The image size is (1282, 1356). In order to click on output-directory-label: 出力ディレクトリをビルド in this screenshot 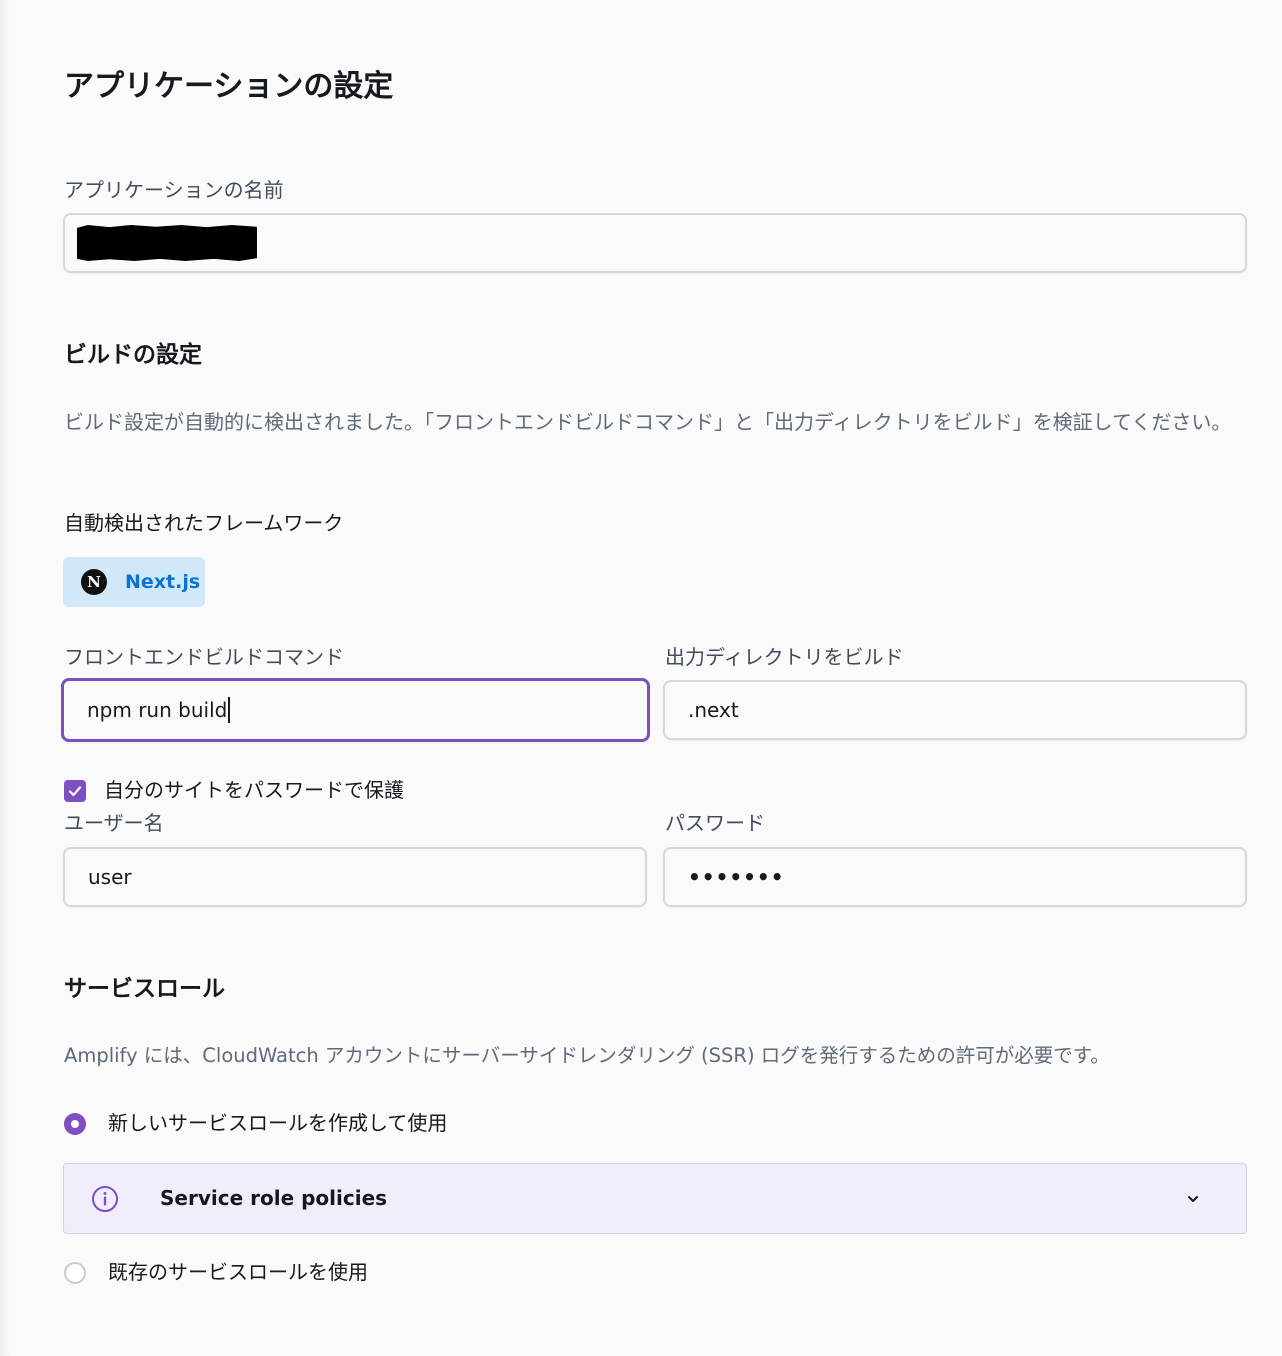, I will do `click(784, 657)`.